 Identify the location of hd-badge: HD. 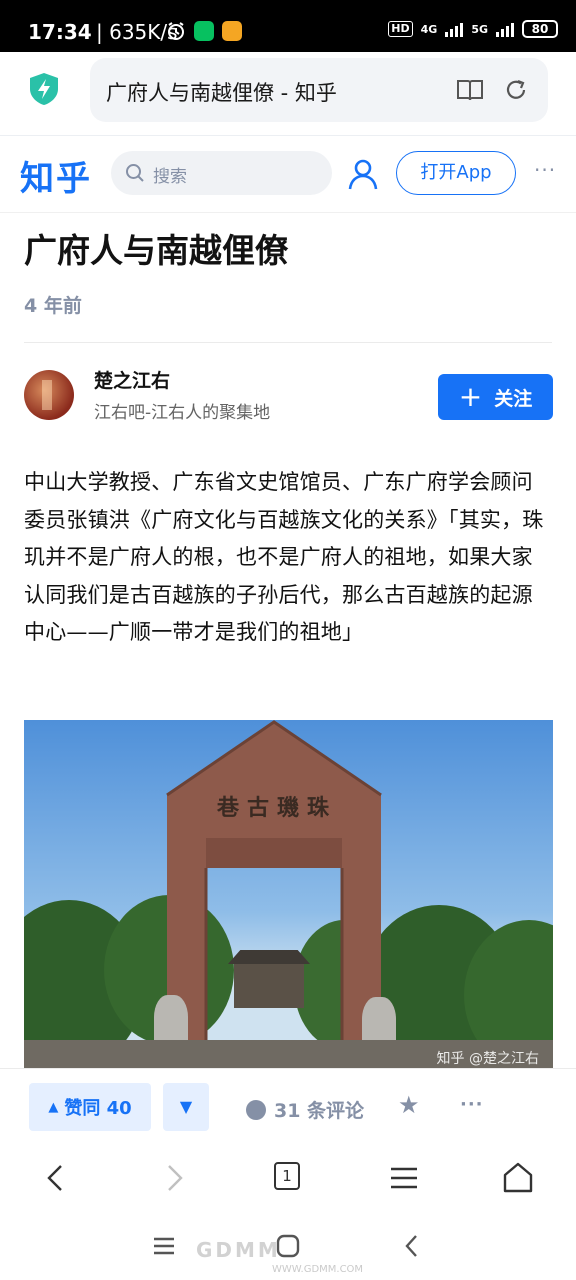
(400, 29).